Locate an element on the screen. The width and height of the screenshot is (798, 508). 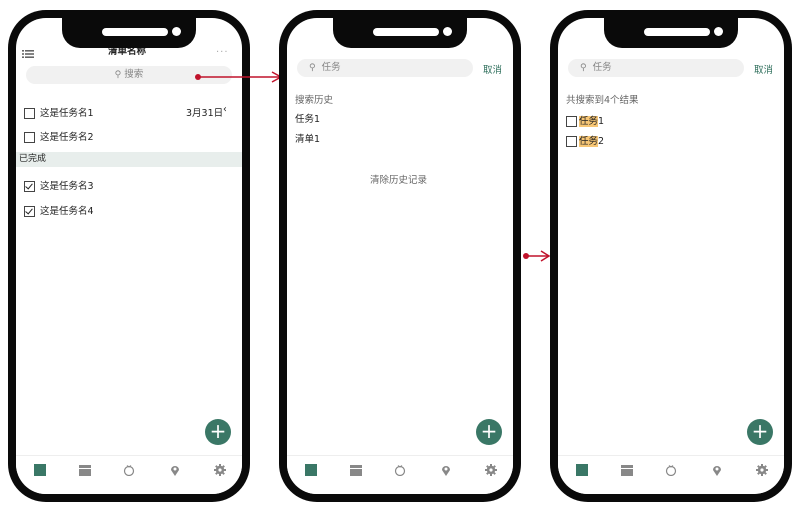
task-row: 这是任务名1 is located at coordinates (59, 112).